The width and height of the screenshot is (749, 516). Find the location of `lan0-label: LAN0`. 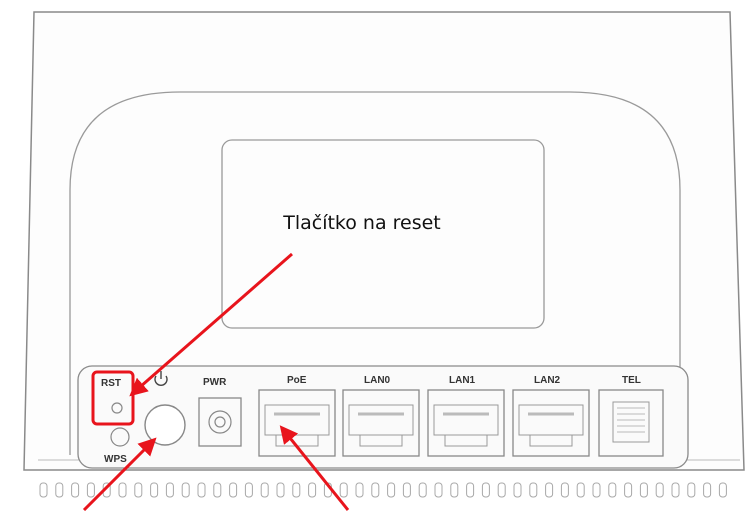

lan0-label: LAN0 is located at coordinates (377, 380).